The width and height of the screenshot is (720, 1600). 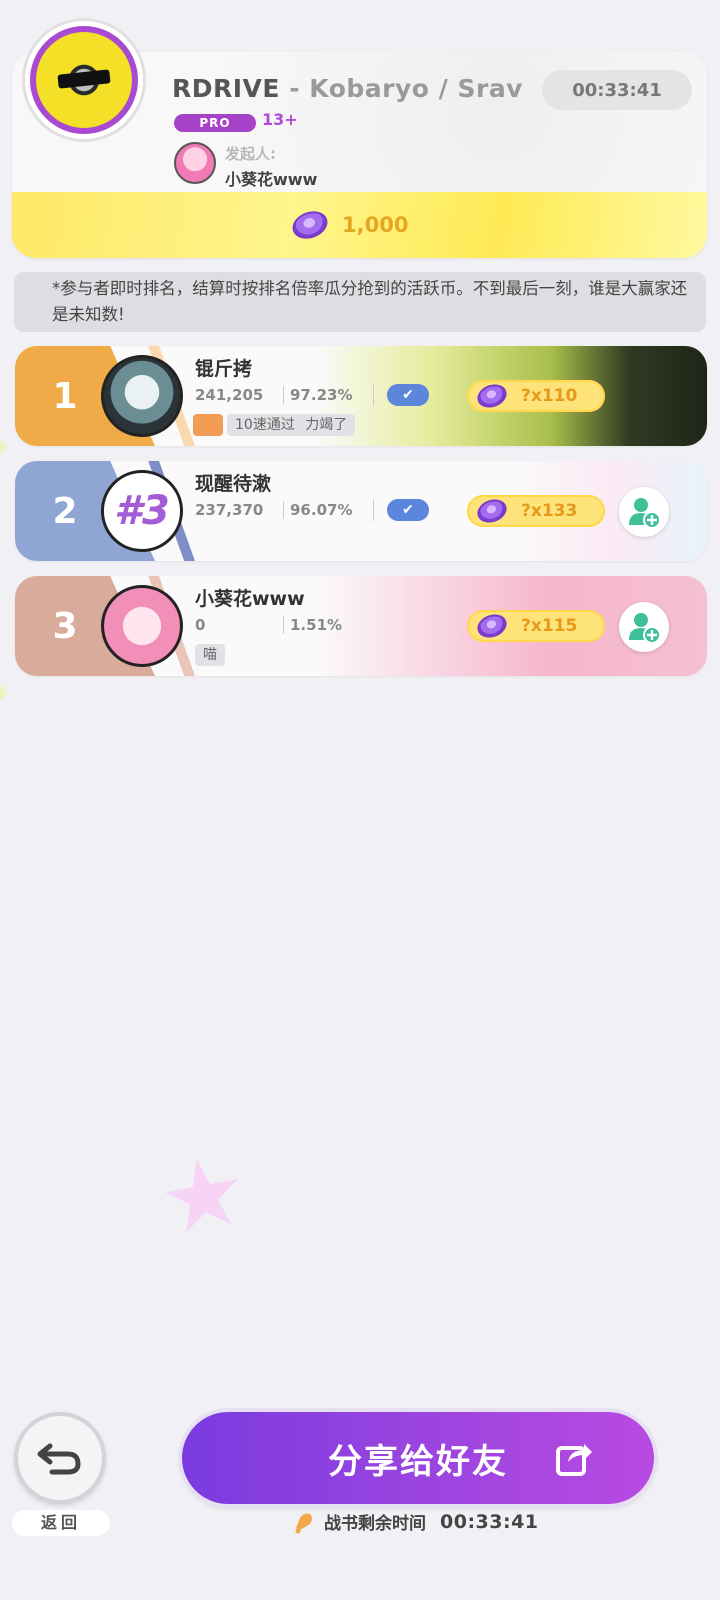 What do you see at coordinates (265, 425) in the screenshot?
I see `player-tag-text: 10速通过` at bounding box center [265, 425].